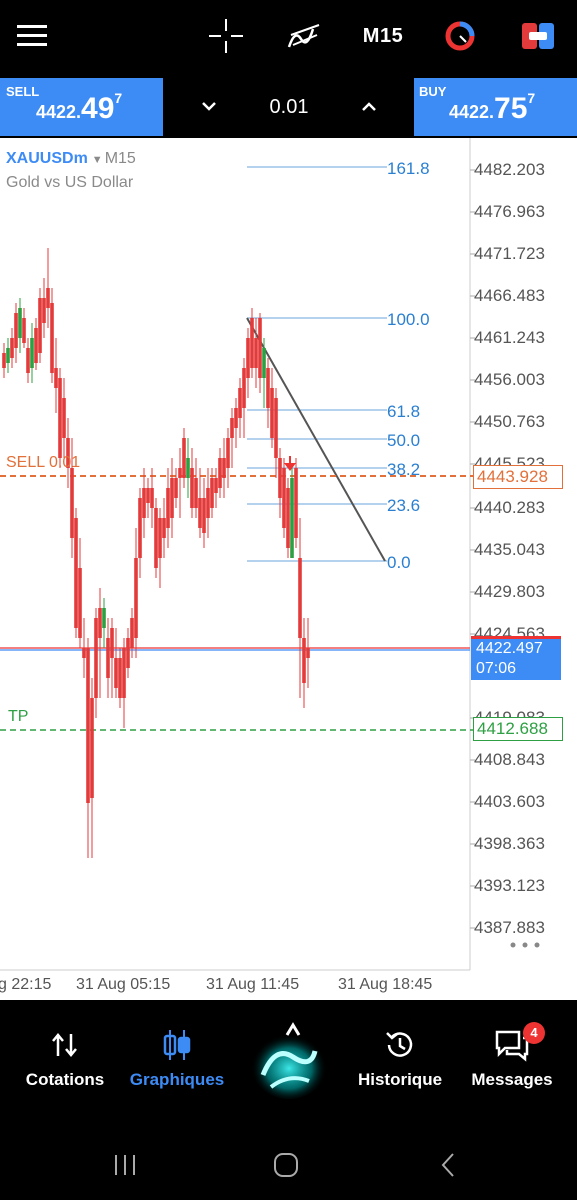 The width and height of the screenshot is (577, 1200). Describe the element at coordinates (509, 549) in the screenshot. I see `price-axis-label: 4435.043` at that location.